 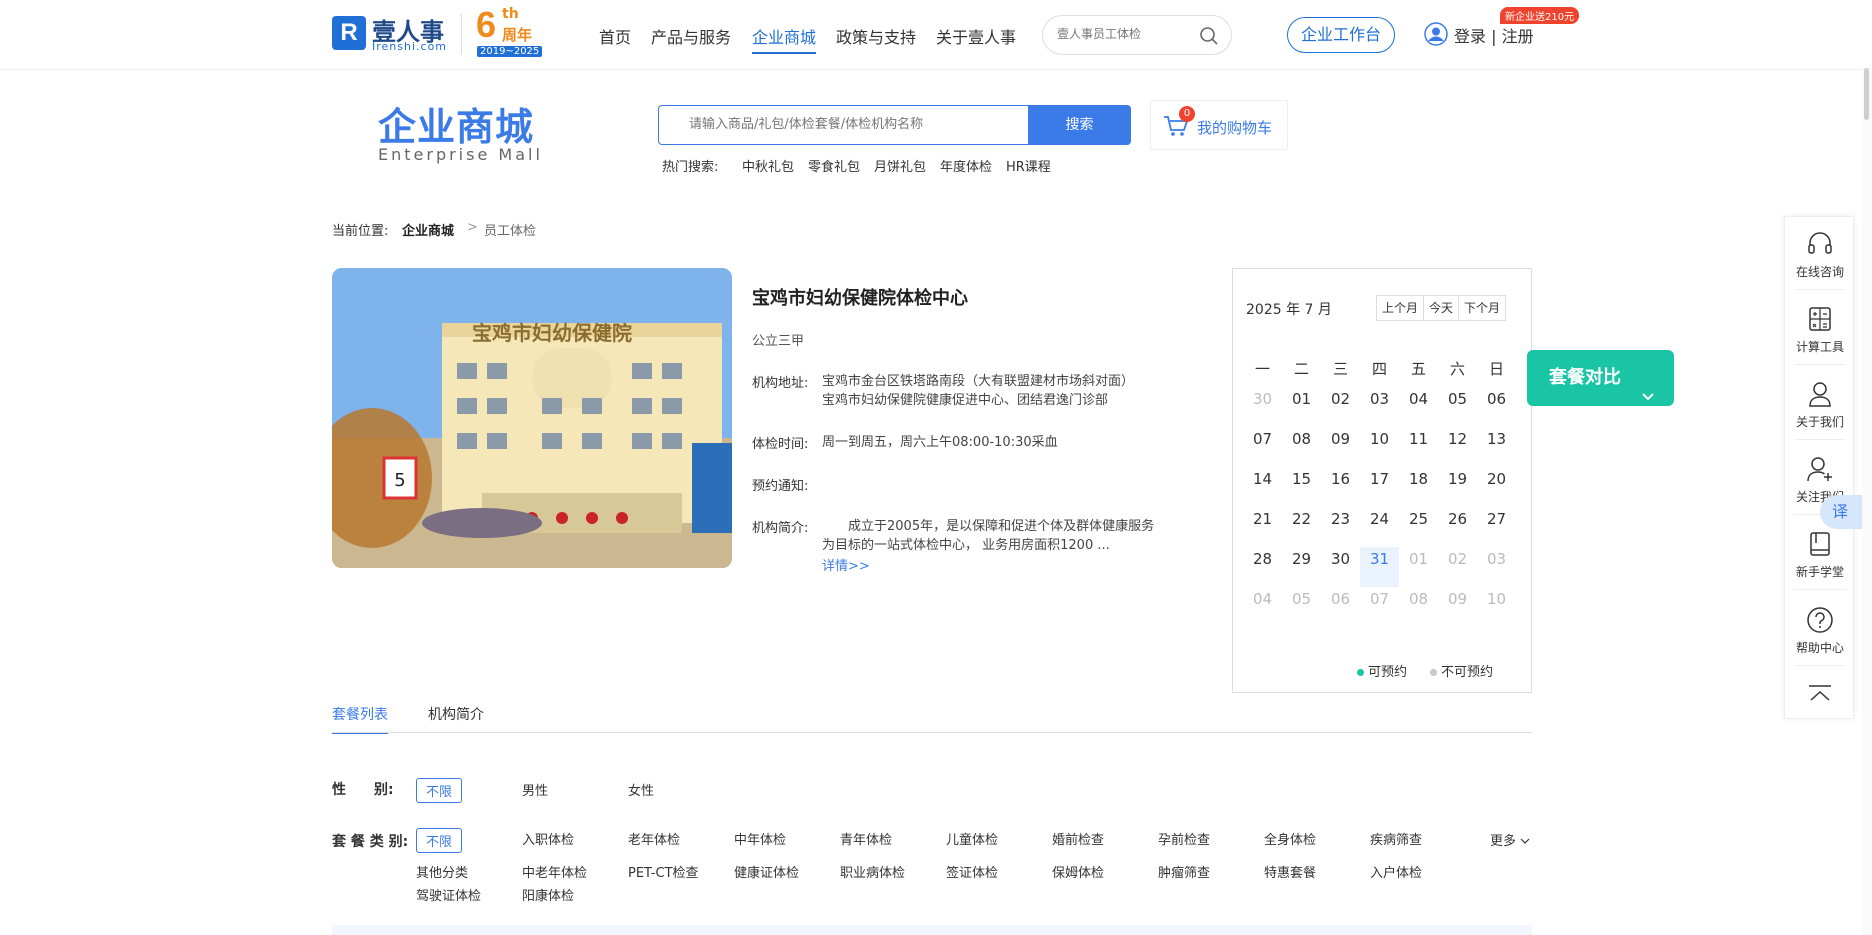 I want to click on calendar-day: 20, so click(x=1496, y=487).